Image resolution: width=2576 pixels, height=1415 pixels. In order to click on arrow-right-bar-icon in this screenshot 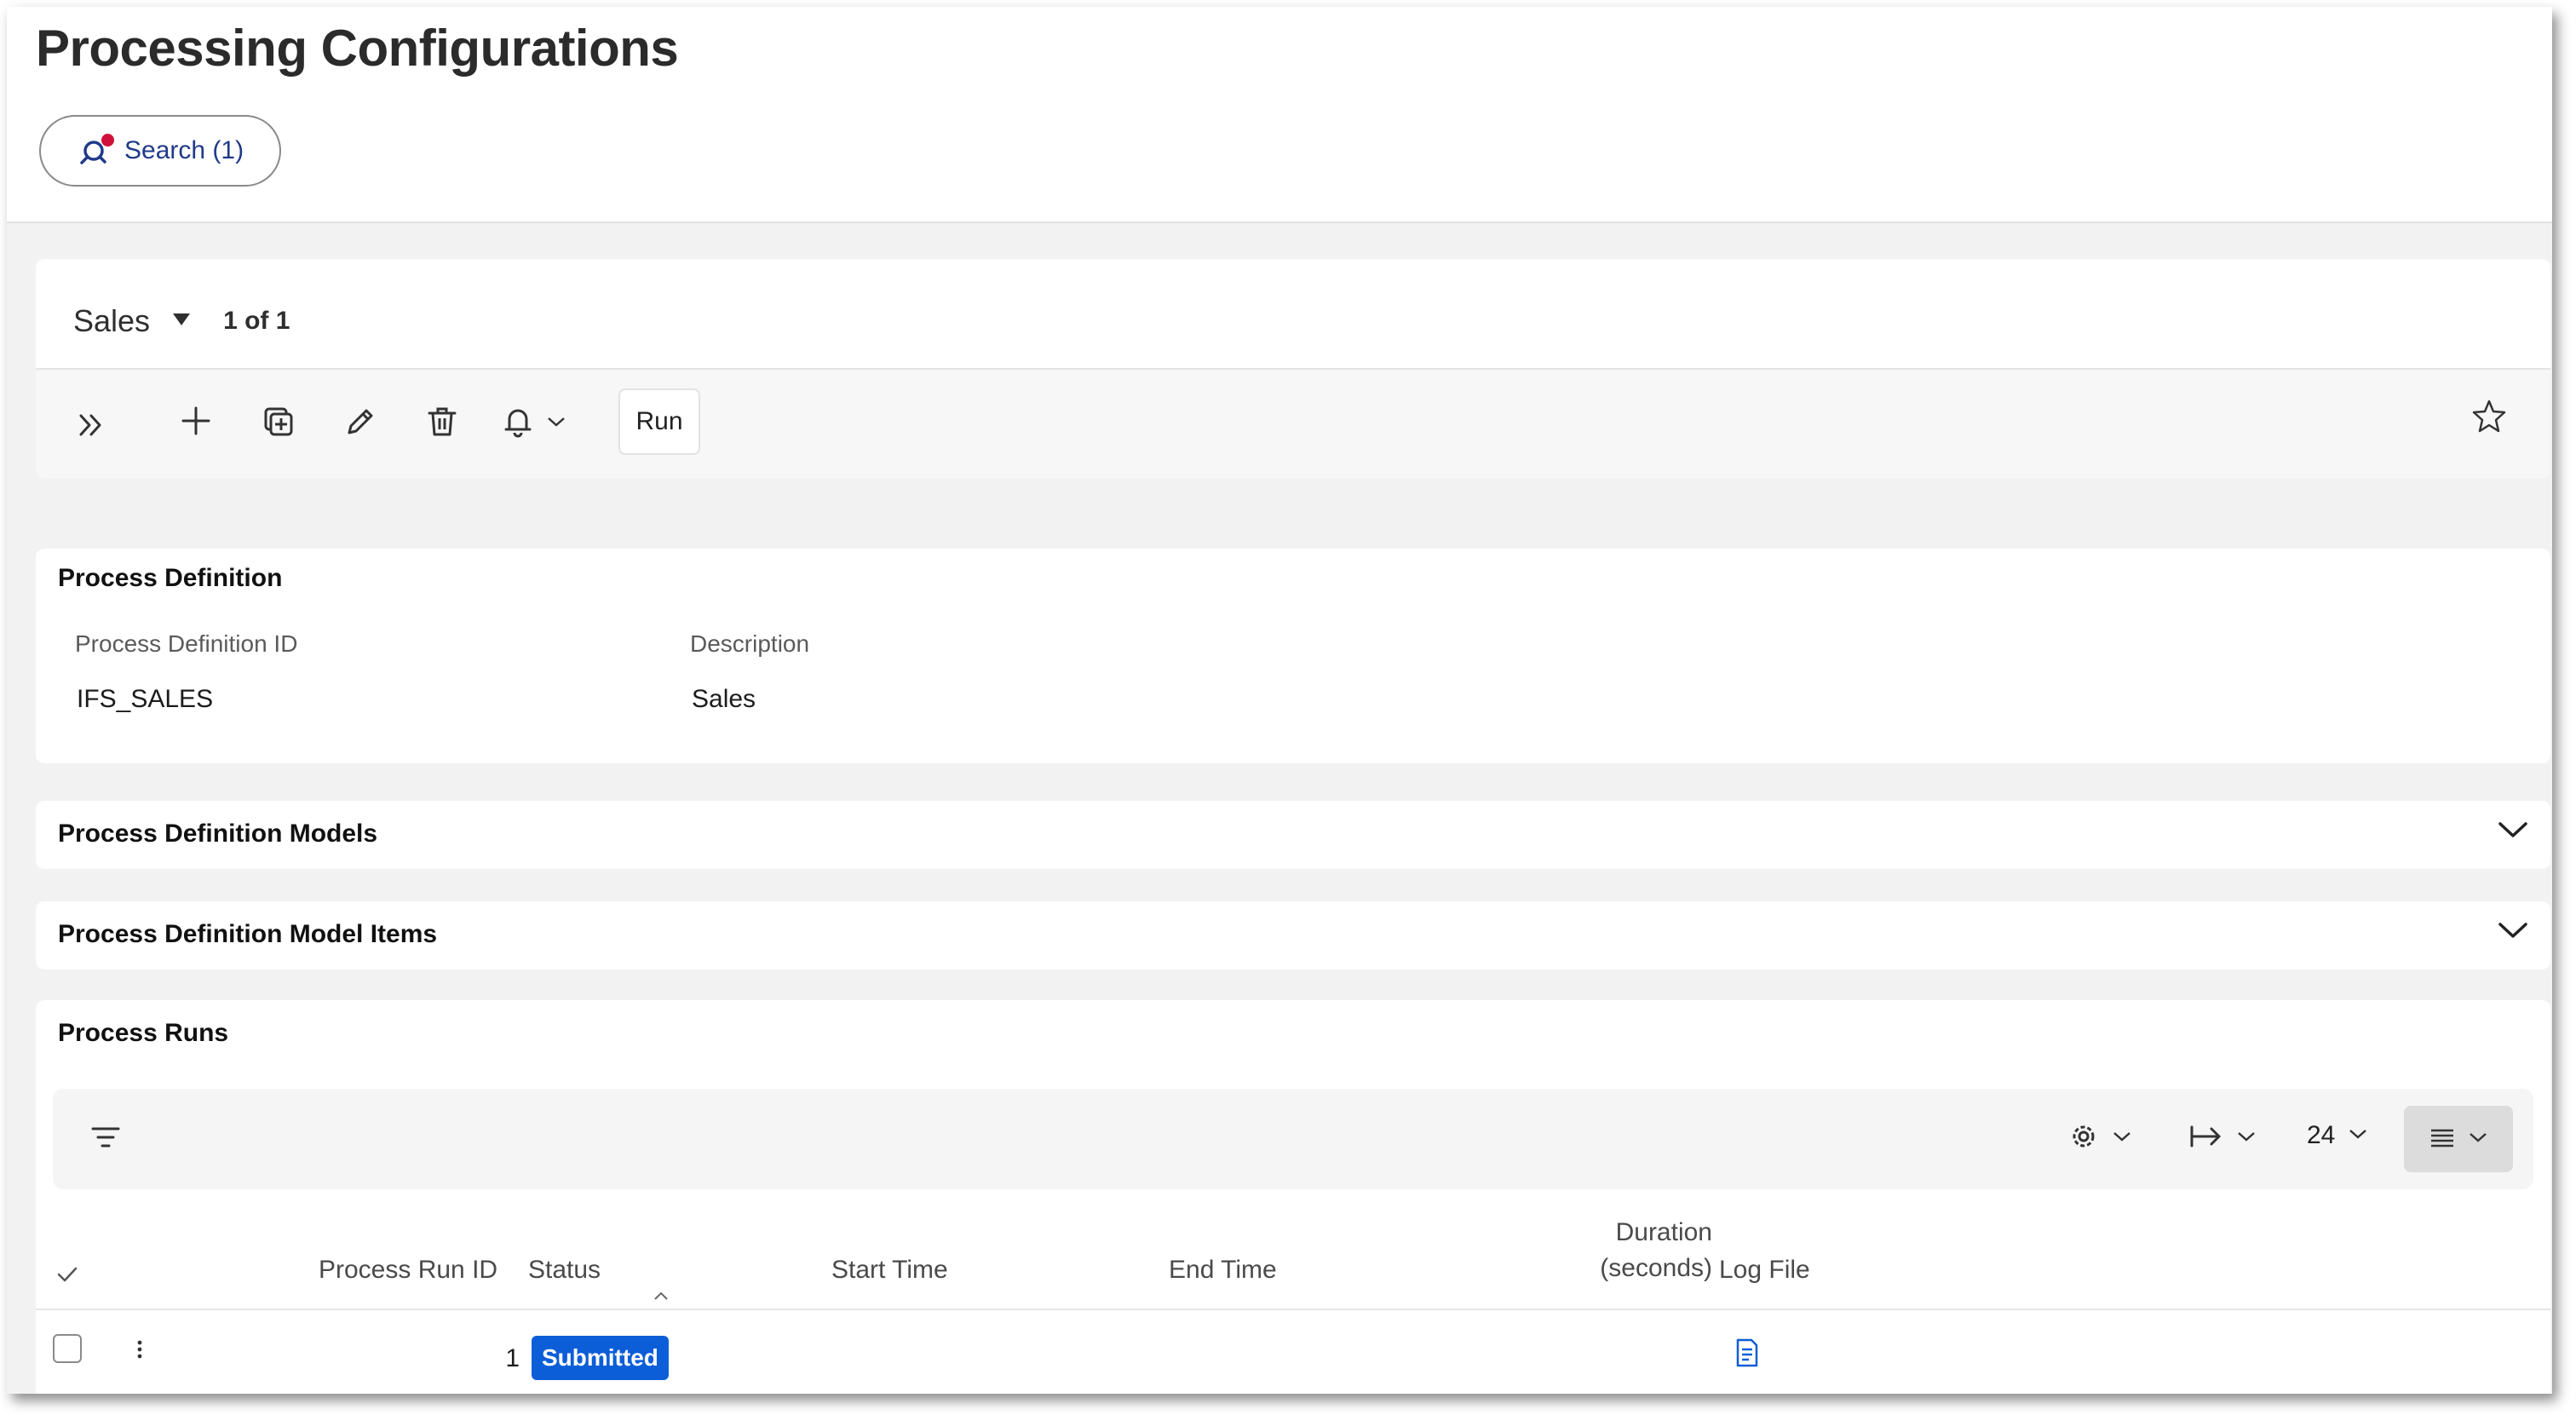, I will do `click(2206, 1138)`.